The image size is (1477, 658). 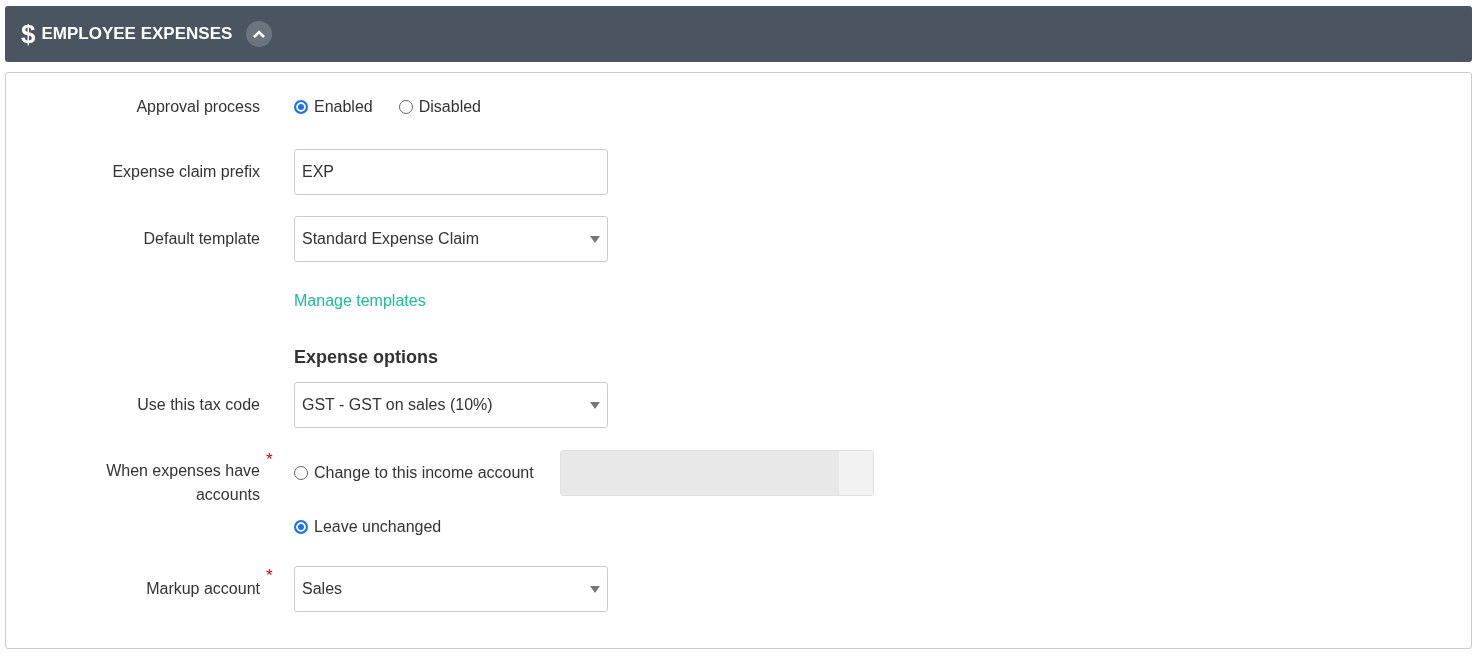 What do you see at coordinates (368, 527) in the screenshot?
I see `radio-option: Leave unchanged` at bounding box center [368, 527].